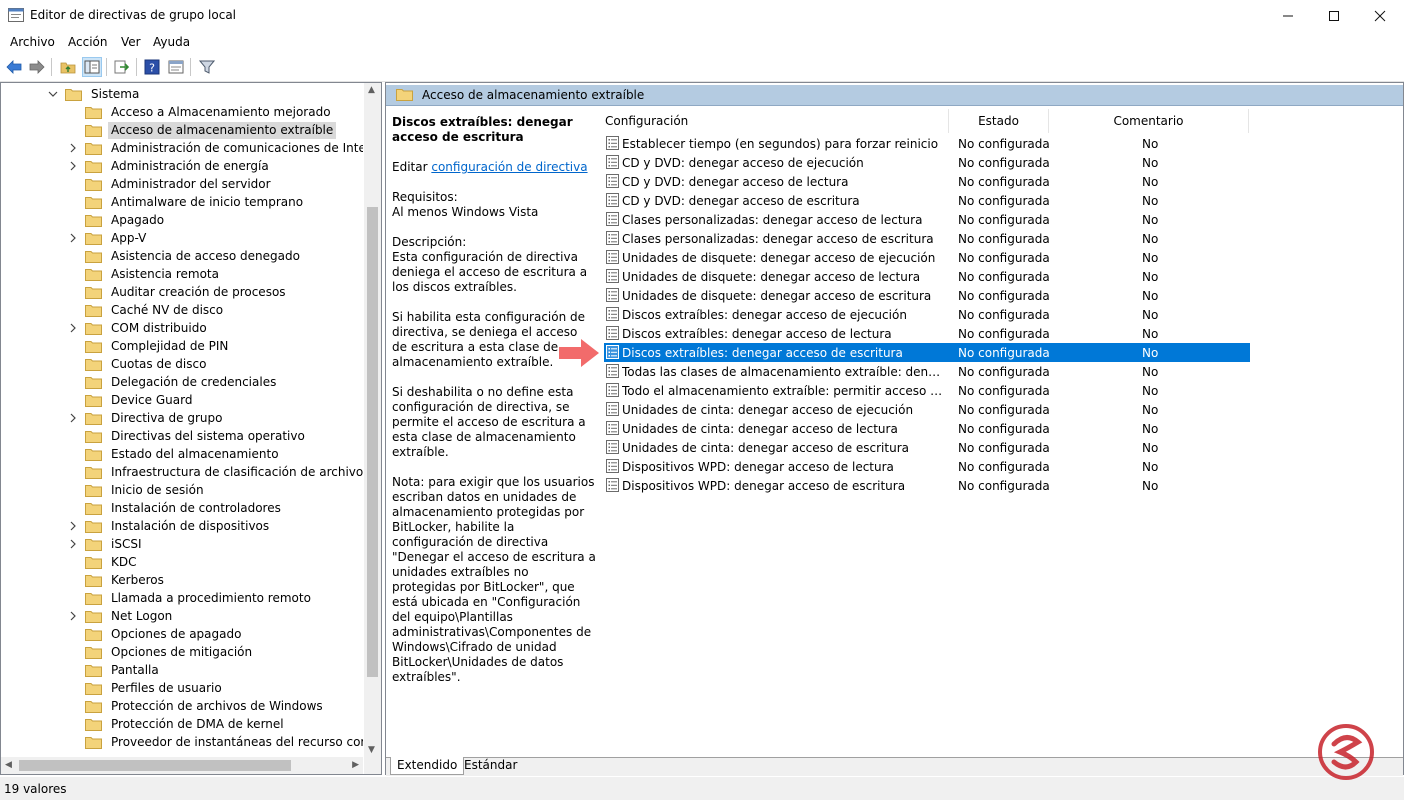 This screenshot has width=1404, height=800. What do you see at coordinates (108, 238) in the screenshot?
I see `tree-node: App-V` at bounding box center [108, 238].